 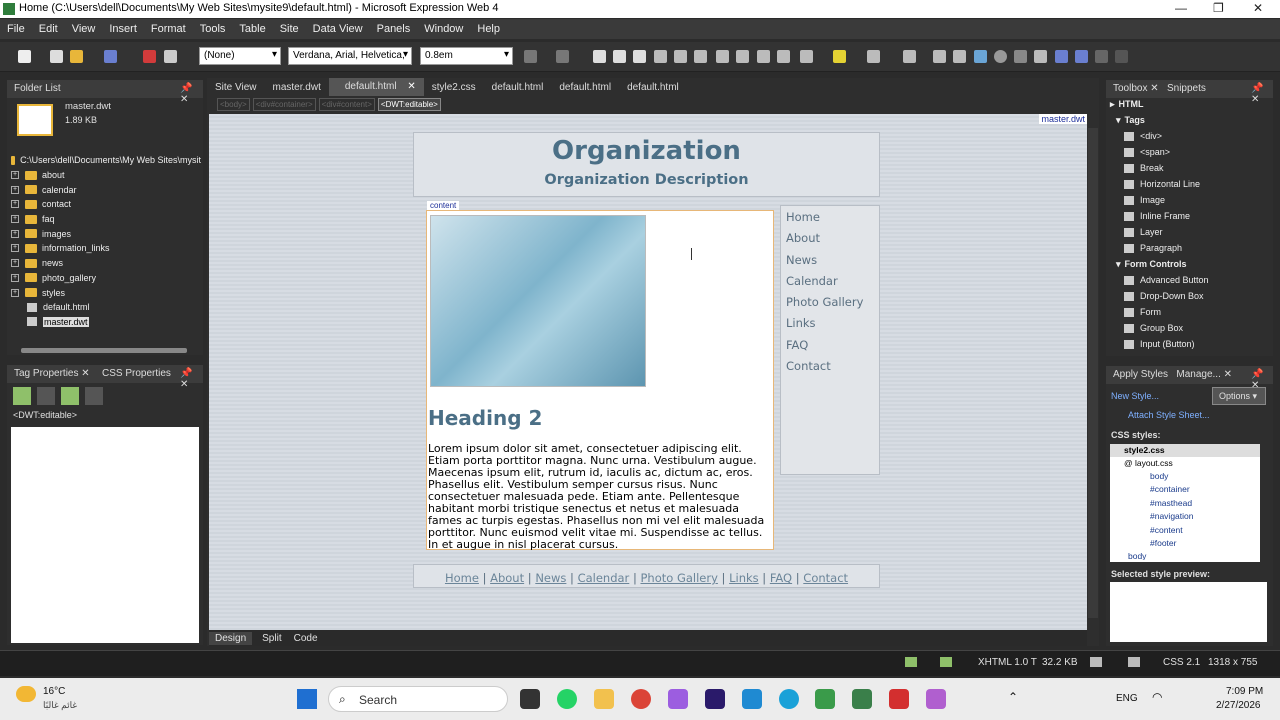 I want to click on tags-group: ▾ Tags, so click(x=1185, y=120).